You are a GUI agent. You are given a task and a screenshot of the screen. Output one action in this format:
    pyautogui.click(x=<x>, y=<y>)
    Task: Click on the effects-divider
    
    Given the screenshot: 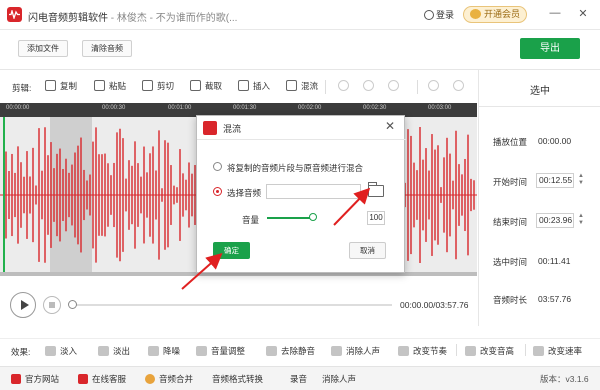 What is the action you would take?
    pyautogui.click(x=525, y=350)
    